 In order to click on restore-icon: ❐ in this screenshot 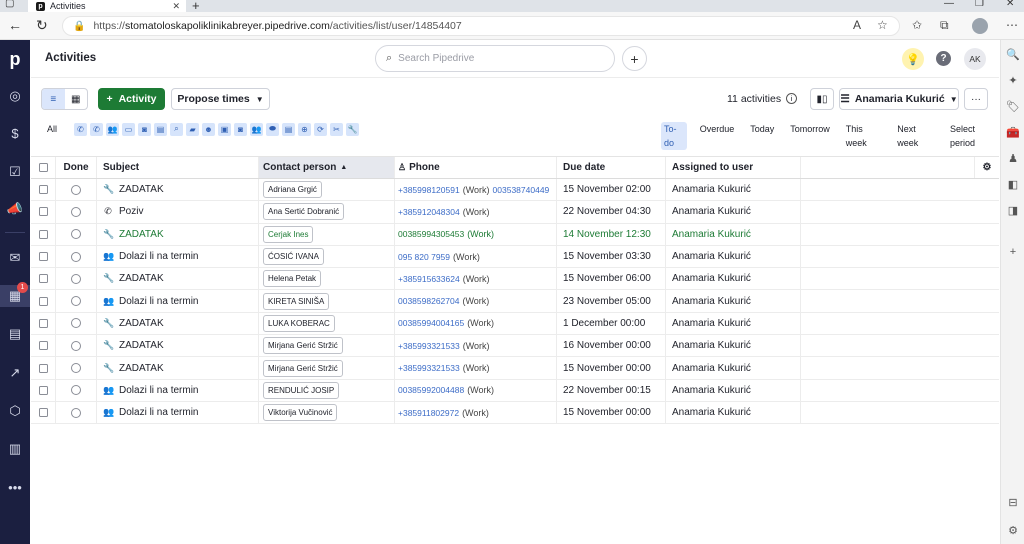, I will do `click(979, 4)`.